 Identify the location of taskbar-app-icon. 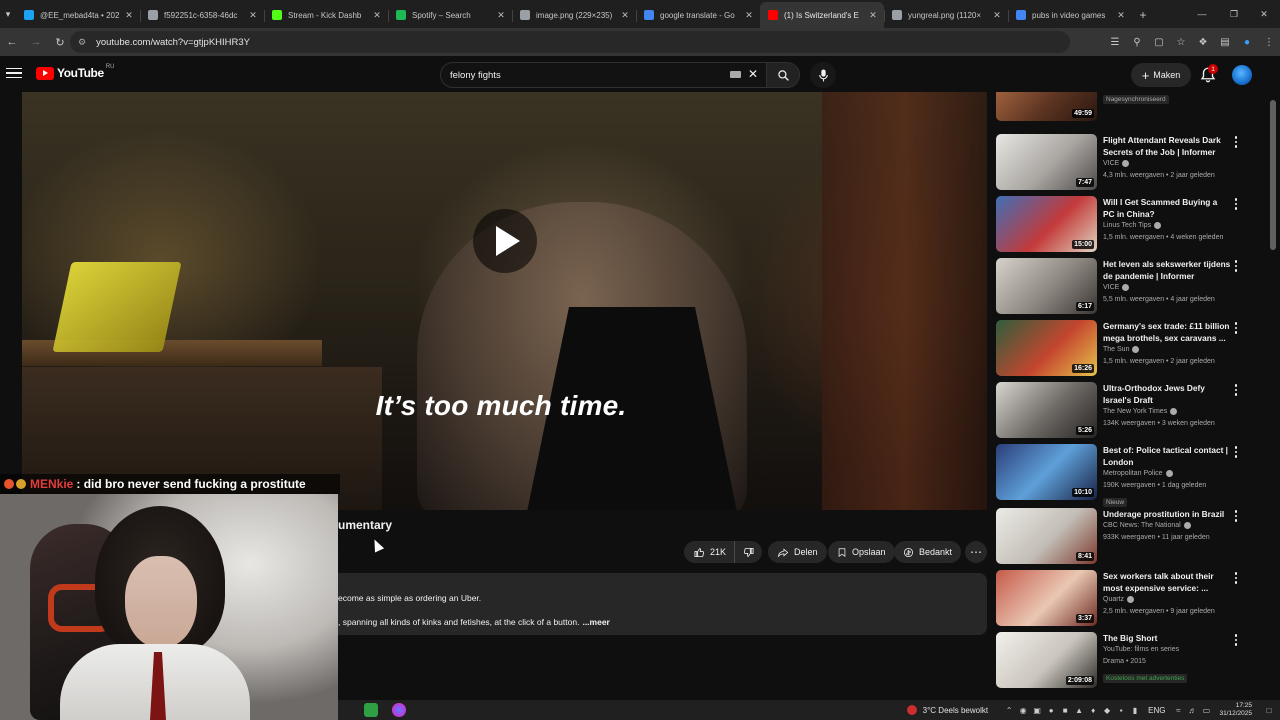
(371, 710).